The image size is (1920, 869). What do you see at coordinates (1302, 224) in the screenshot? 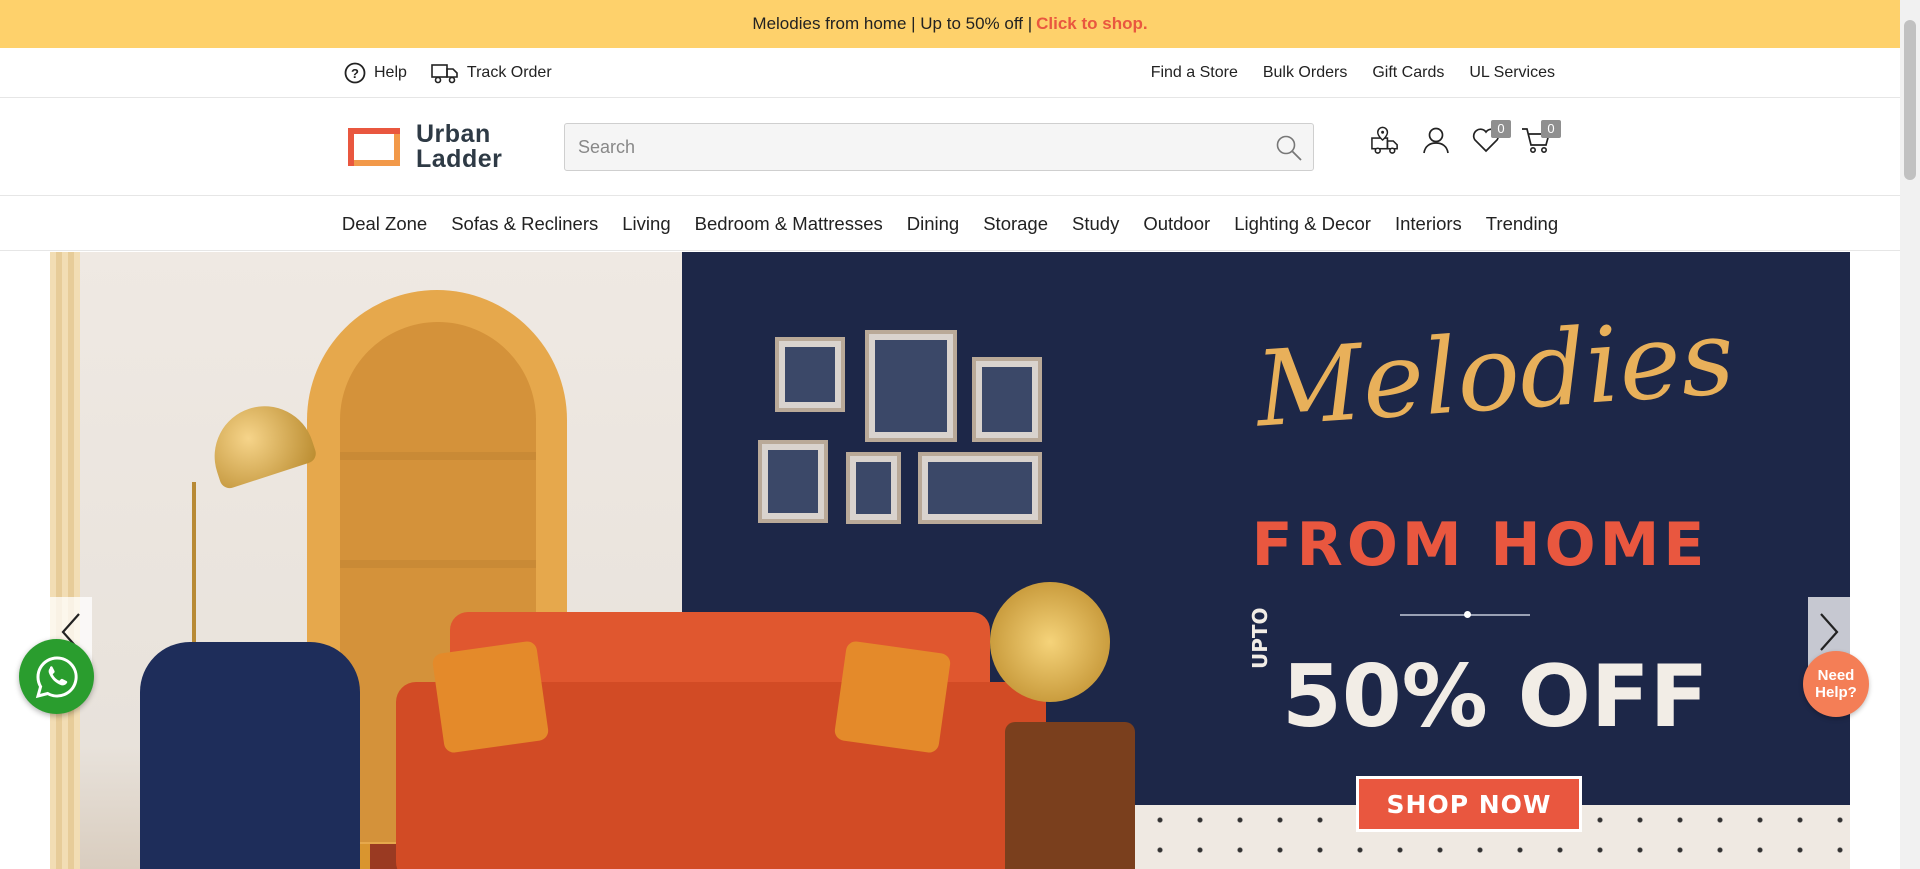
I see `nav-item-lighting-decor: Lighting & Decor` at bounding box center [1302, 224].